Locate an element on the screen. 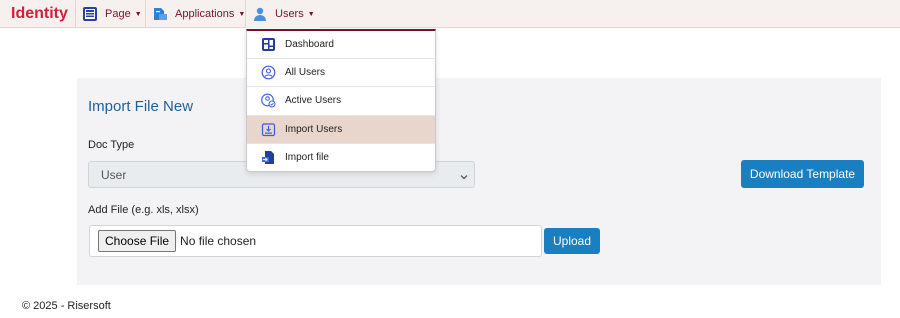 The height and width of the screenshot is (318, 900). brand-logo: Identity is located at coordinates (39, 14).